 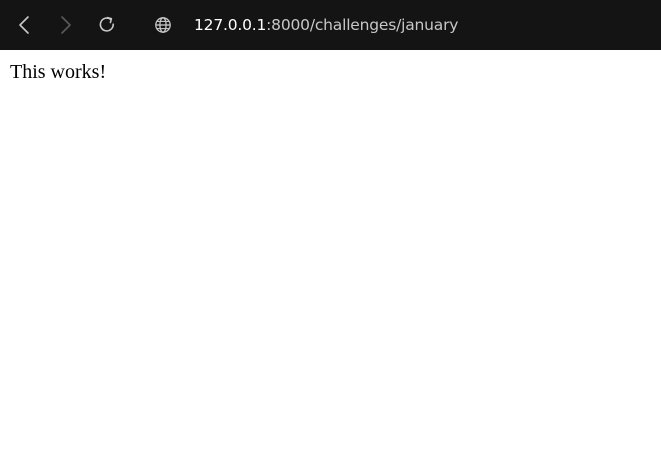 I want to click on address-bar: 127.0.0.1:8000/challenges/january, so click(x=326, y=25).